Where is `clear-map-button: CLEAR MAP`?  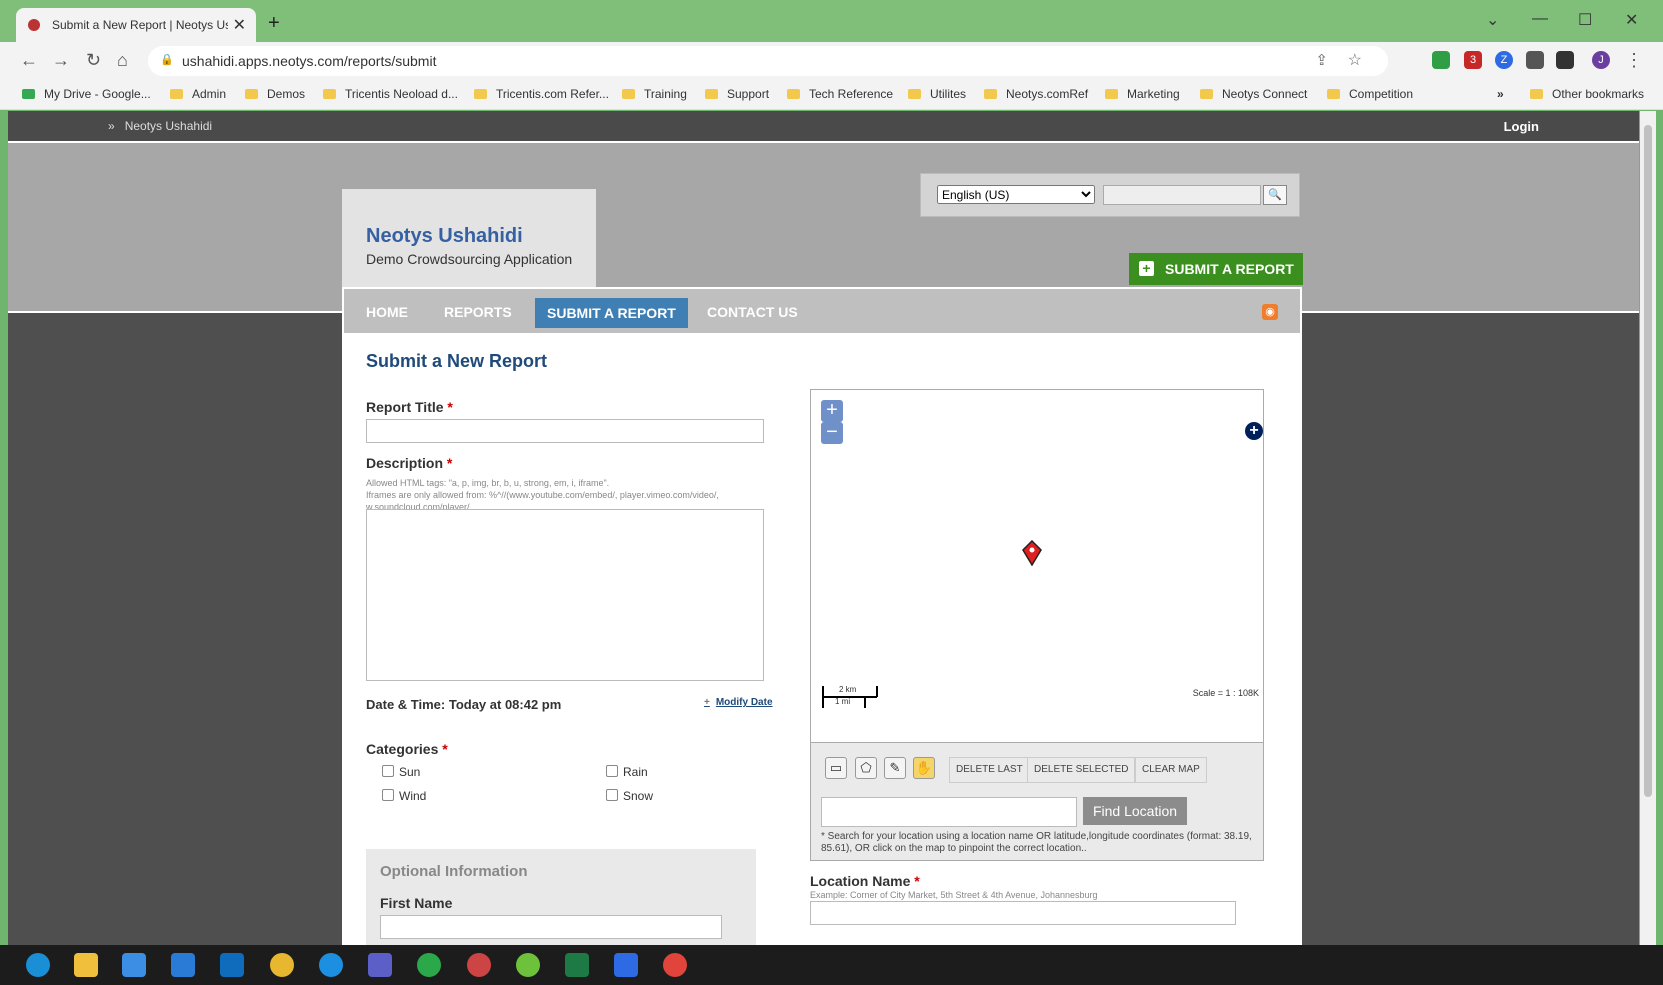
clear-map-button: CLEAR MAP is located at coordinates (1171, 770).